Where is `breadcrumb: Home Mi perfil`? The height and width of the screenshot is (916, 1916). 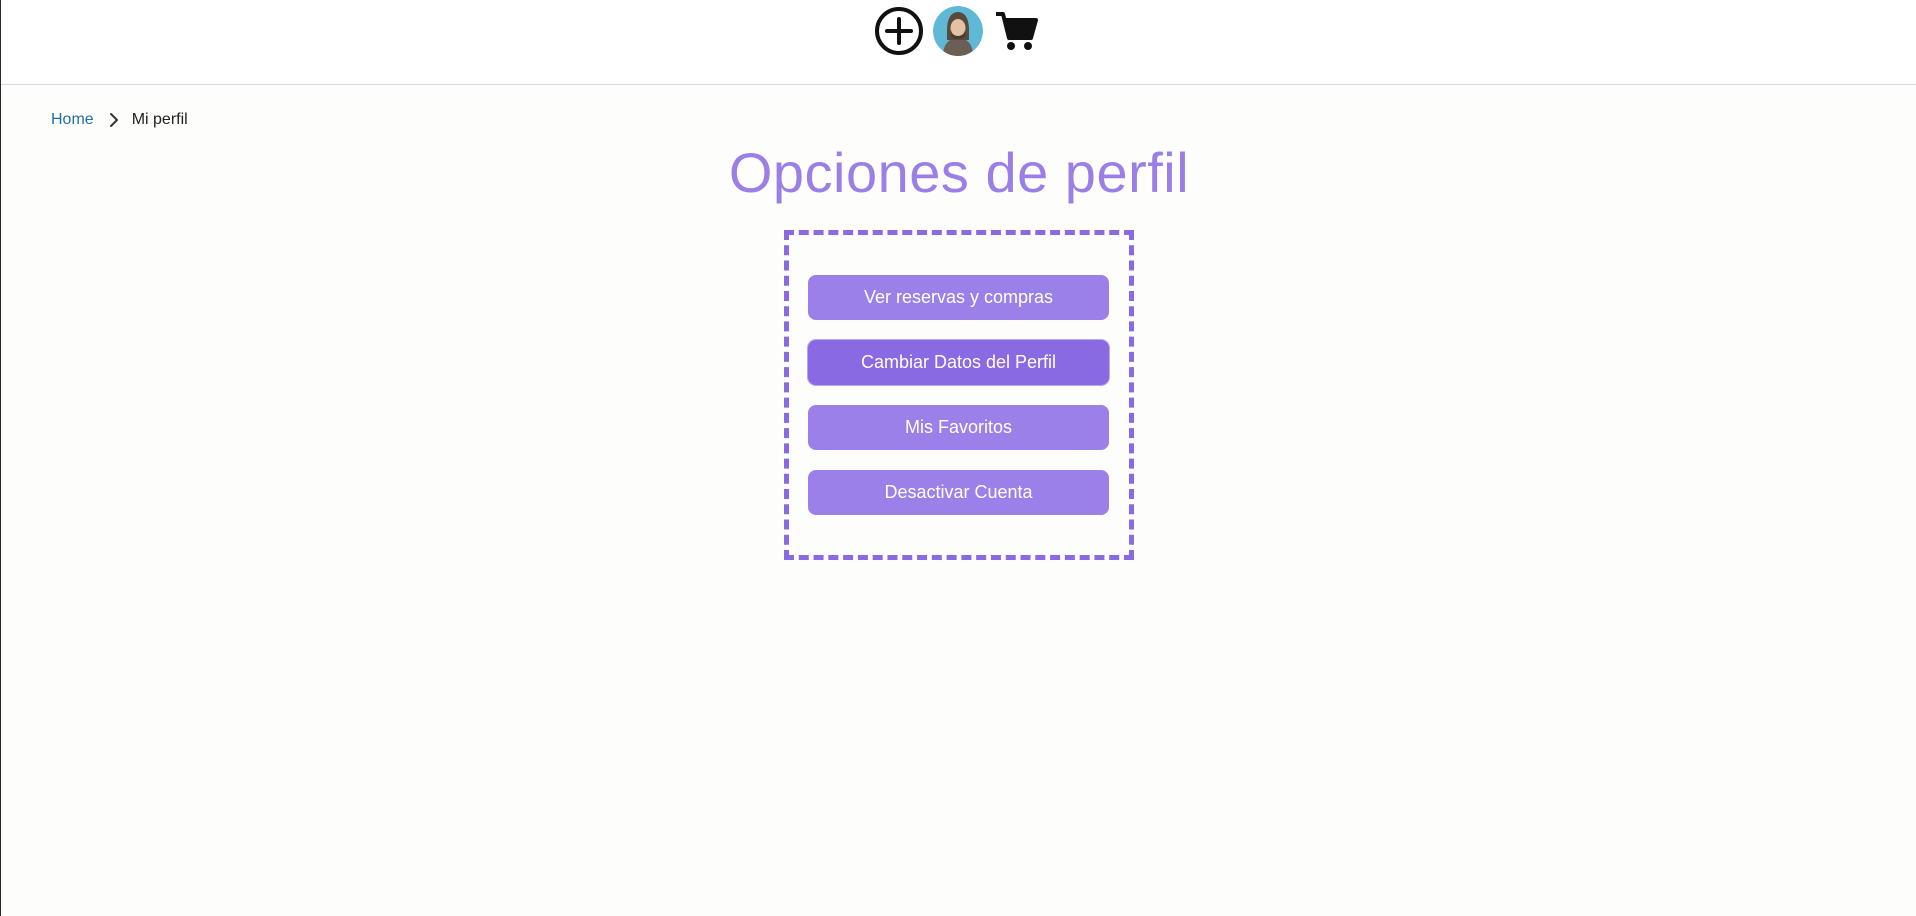
breadcrumb: Home Mi perfil is located at coordinates (119, 120).